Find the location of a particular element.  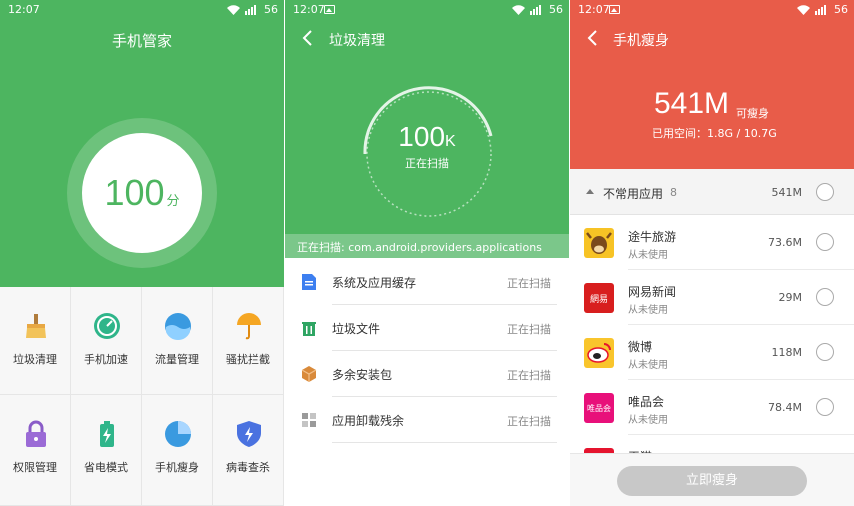

action-footer: 立即瘦身 is located at coordinates (712, 479).